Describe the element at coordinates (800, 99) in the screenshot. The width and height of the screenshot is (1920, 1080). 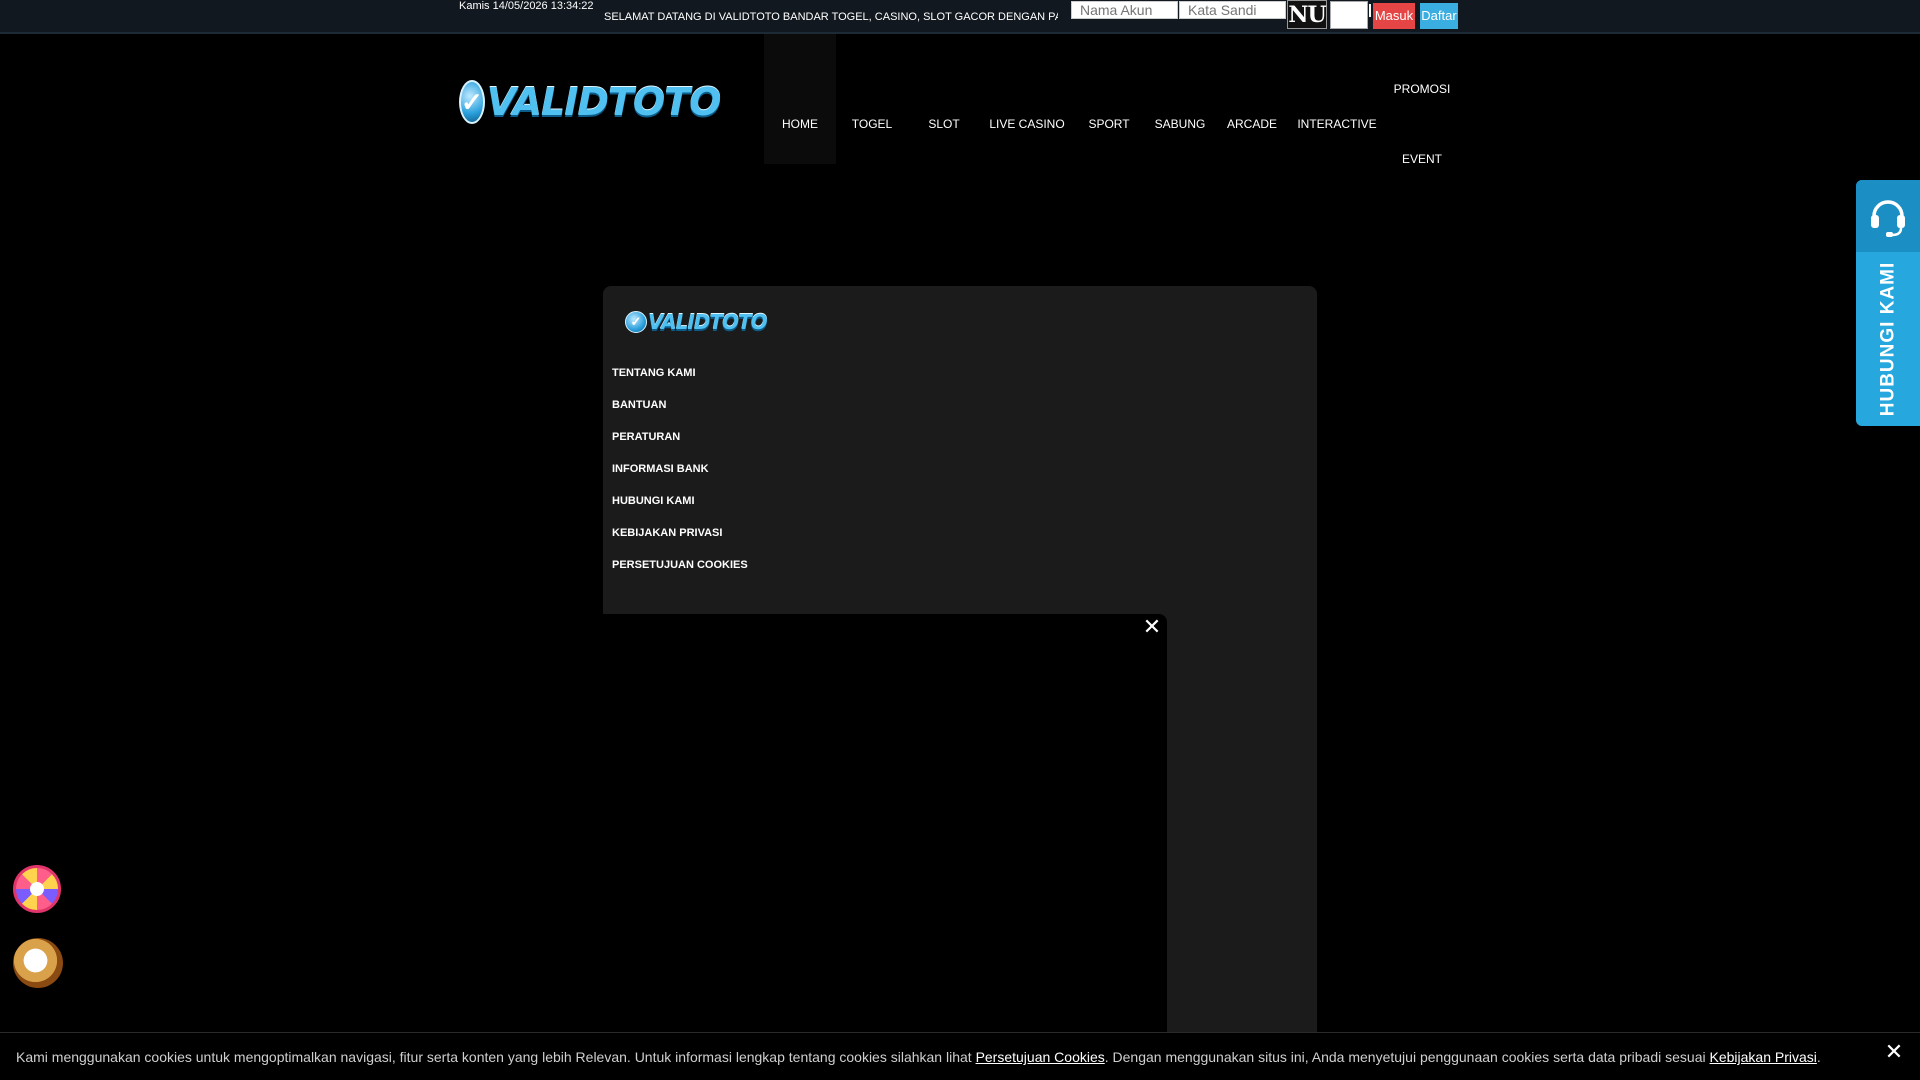
I see `nav-home-highlight` at that location.